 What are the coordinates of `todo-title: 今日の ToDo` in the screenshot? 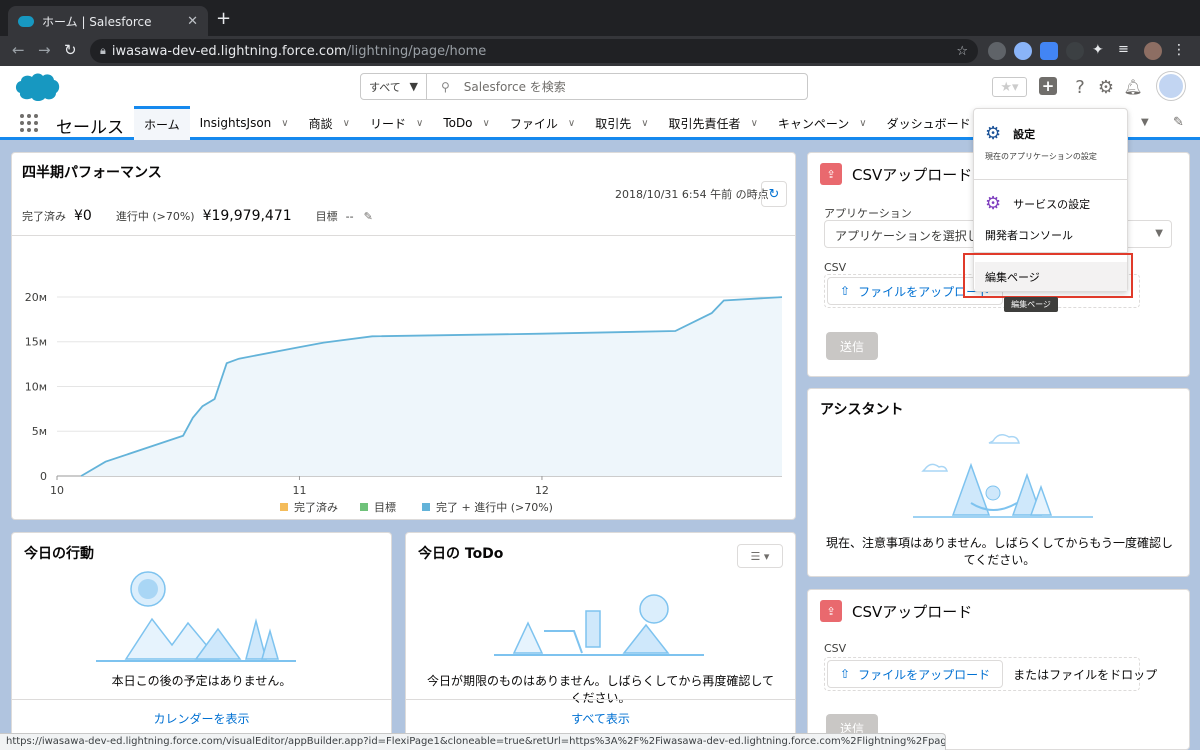 It's located at (461, 554).